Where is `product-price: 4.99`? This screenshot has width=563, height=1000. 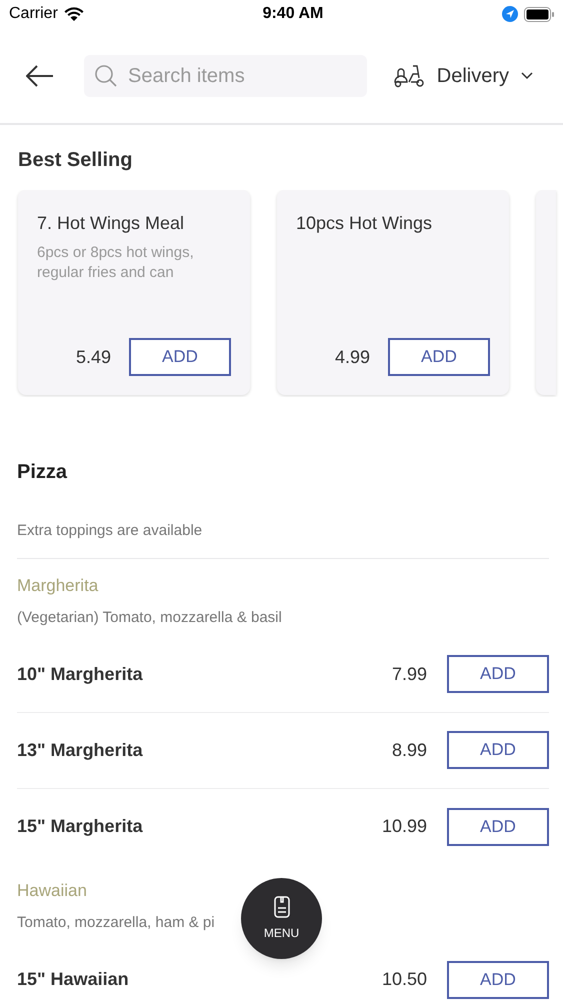 product-price: 4.99 is located at coordinates (352, 357).